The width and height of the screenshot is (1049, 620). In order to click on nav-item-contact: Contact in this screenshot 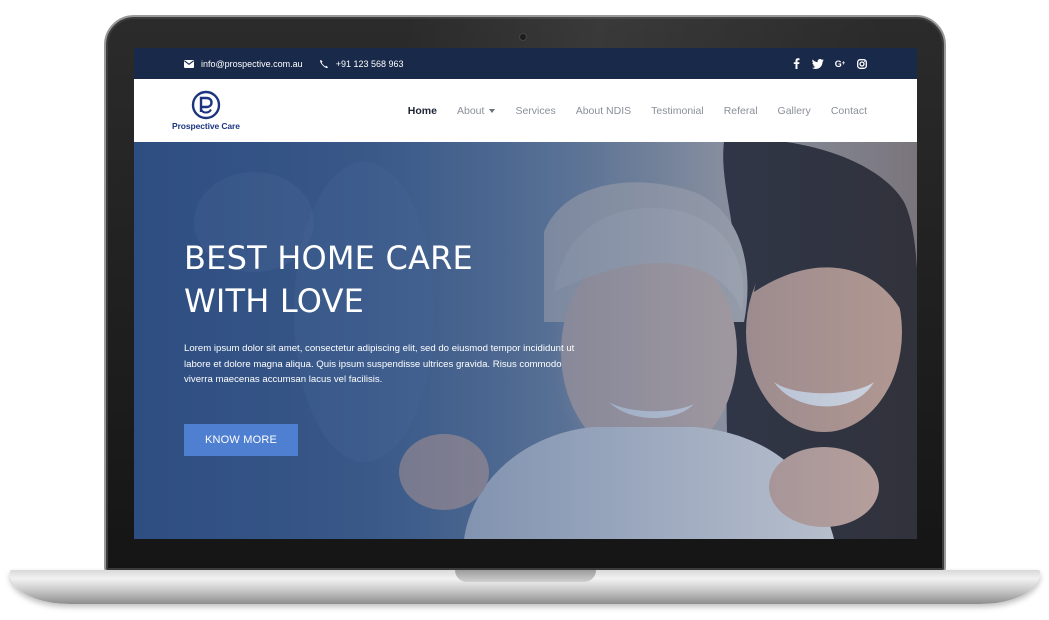, I will do `click(849, 111)`.